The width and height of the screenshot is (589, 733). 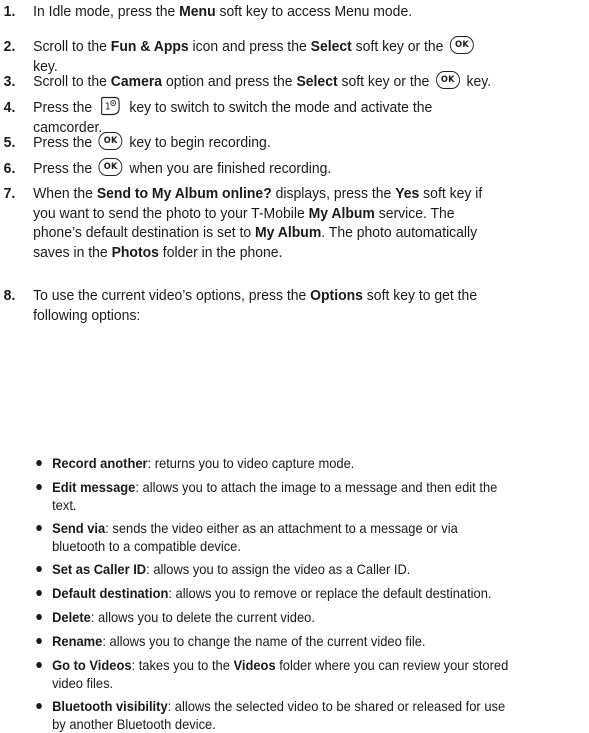 I want to click on step-number: 7., so click(x=9, y=193).